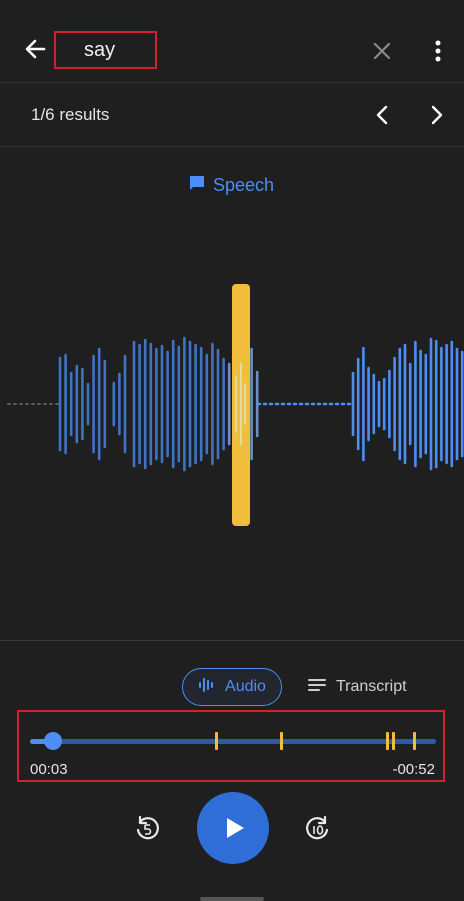  I want to click on tab-audio: Audio, so click(232, 687).